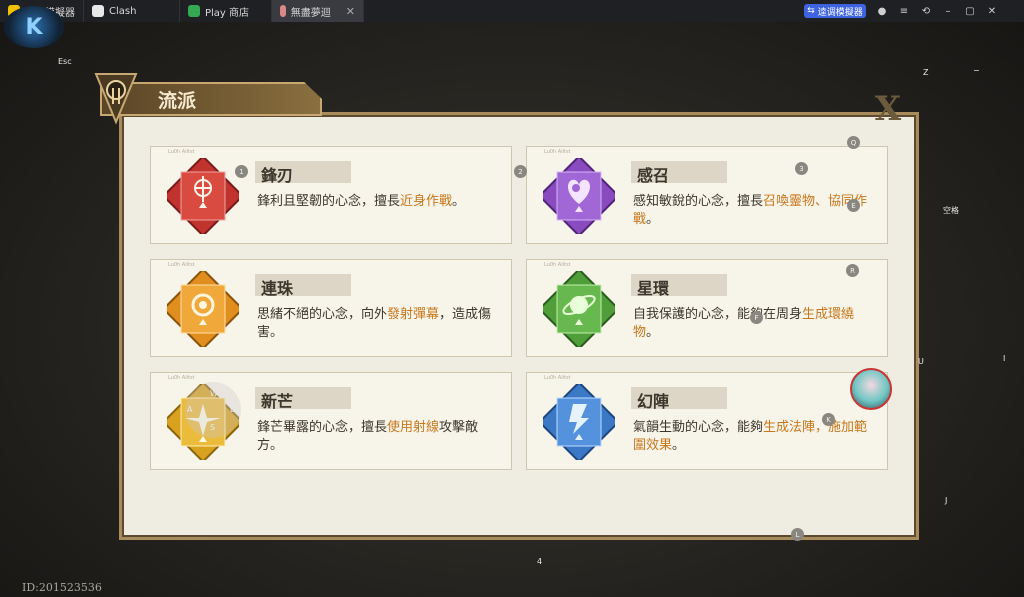 The image size is (1024, 597). I want to click on key-i: I, so click(1004, 358).